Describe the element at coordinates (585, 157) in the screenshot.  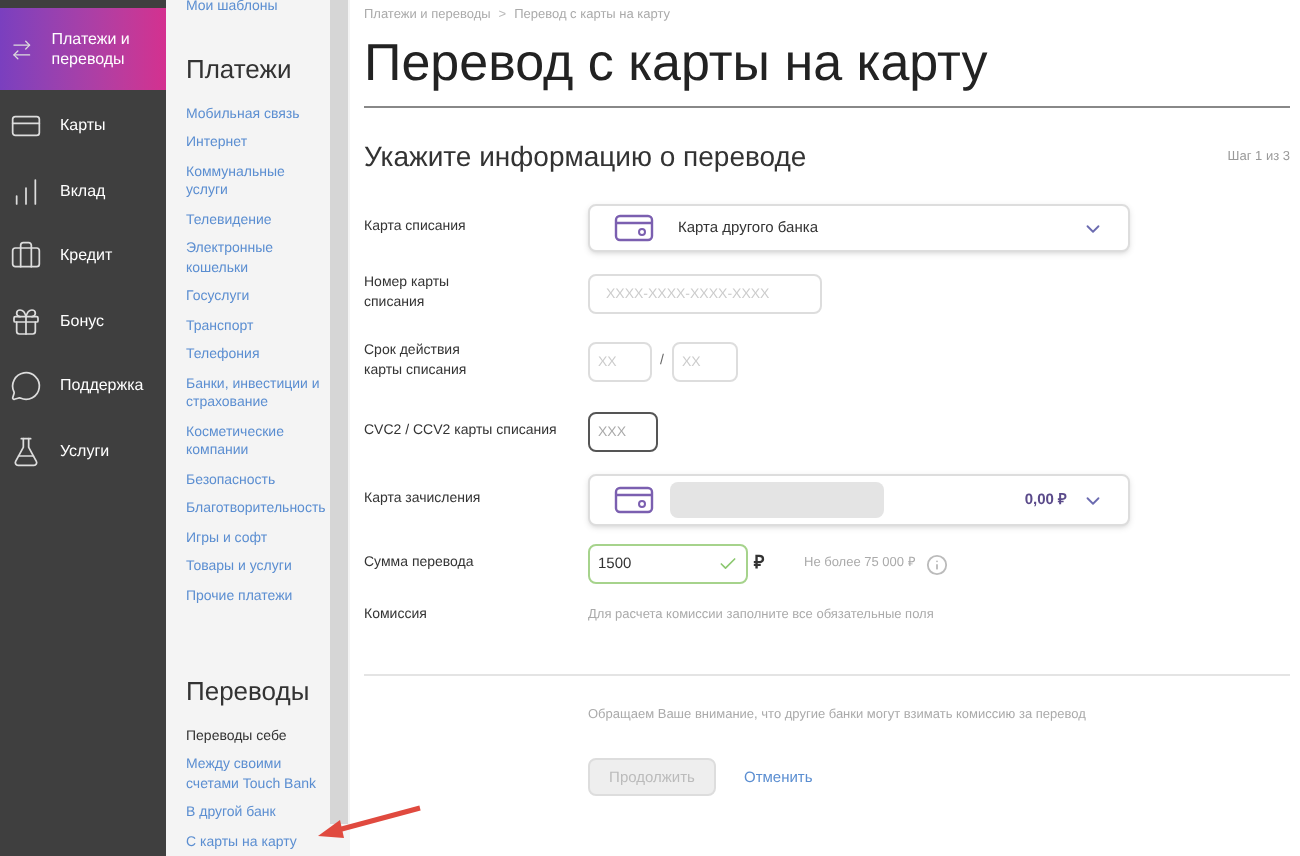
I see `form-title: Укажите информацию о переводе` at that location.